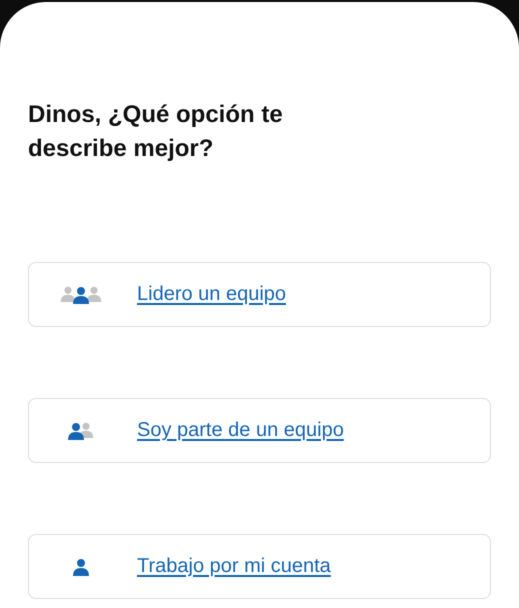 This screenshot has width=519, height=608. What do you see at coordinates (240, 430) in the screenshot?
I see `option-link: Soy parte de un equipo` at bounding box center [240, 430].